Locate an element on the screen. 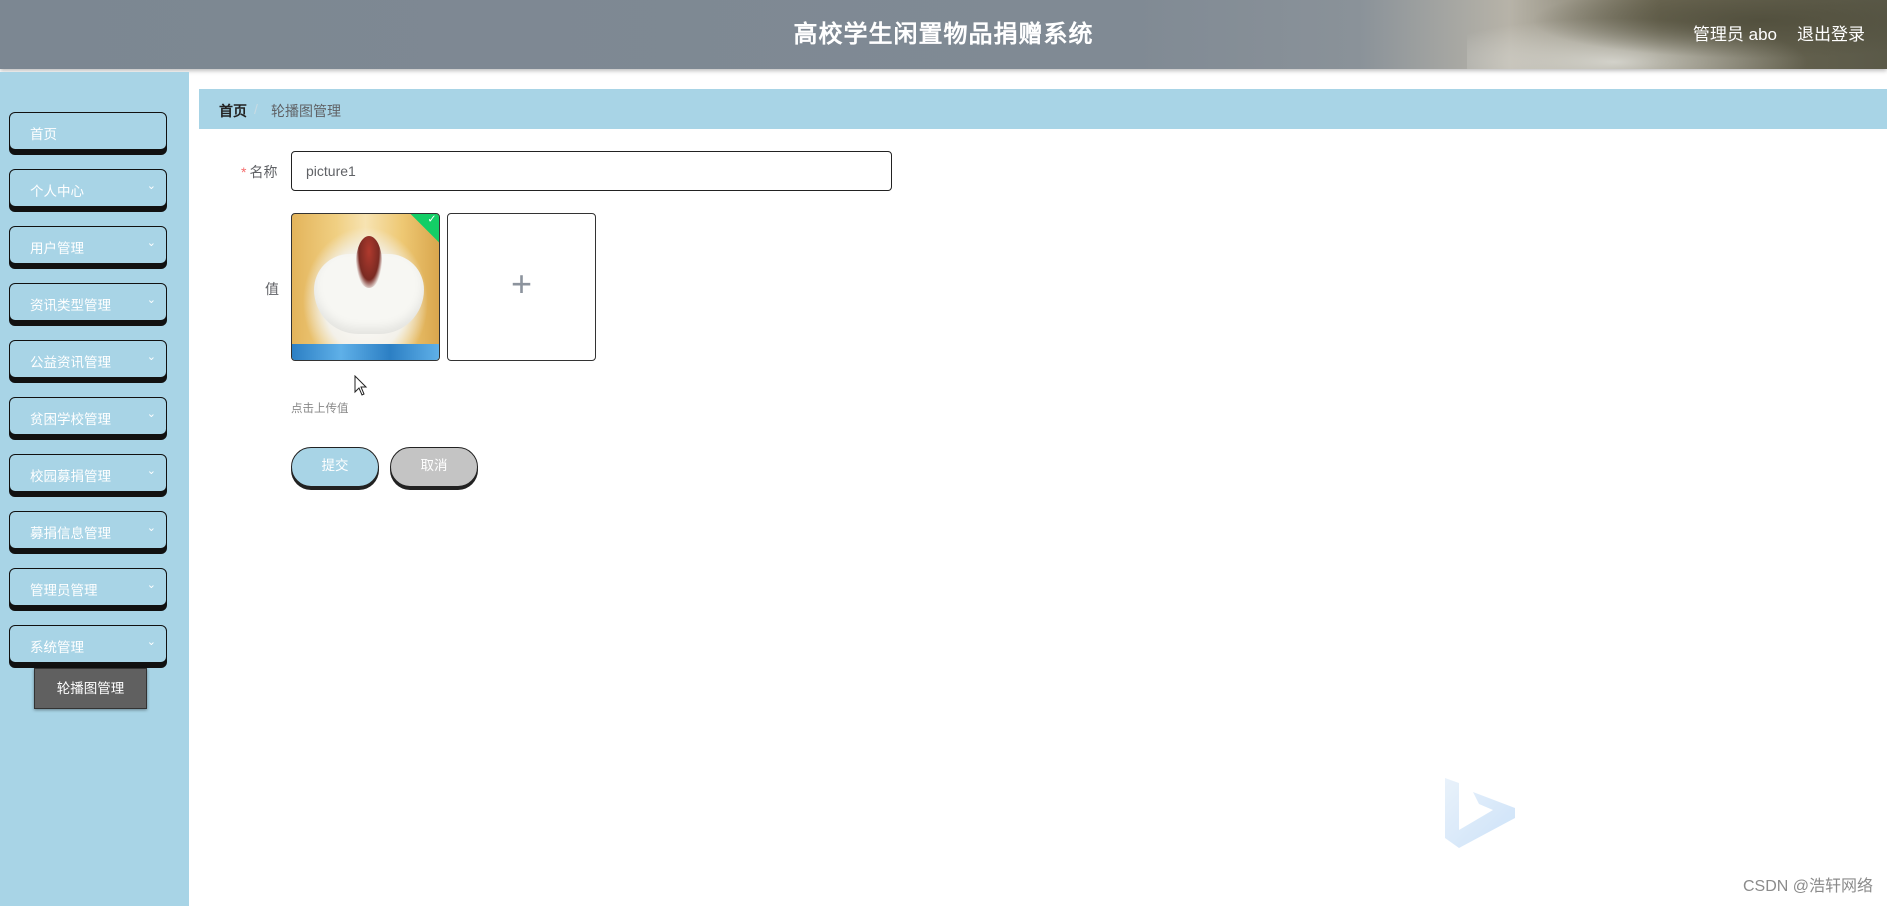  sidebar-item-poor-school-management: 贫困学校管理 ⌄ is located at coordinates (88, 416).